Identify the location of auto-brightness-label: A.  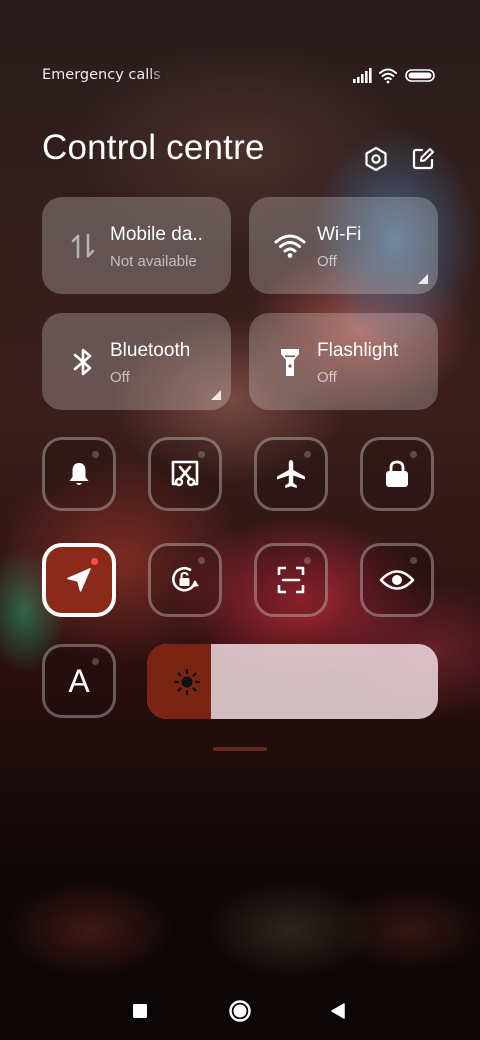
(79, 680).